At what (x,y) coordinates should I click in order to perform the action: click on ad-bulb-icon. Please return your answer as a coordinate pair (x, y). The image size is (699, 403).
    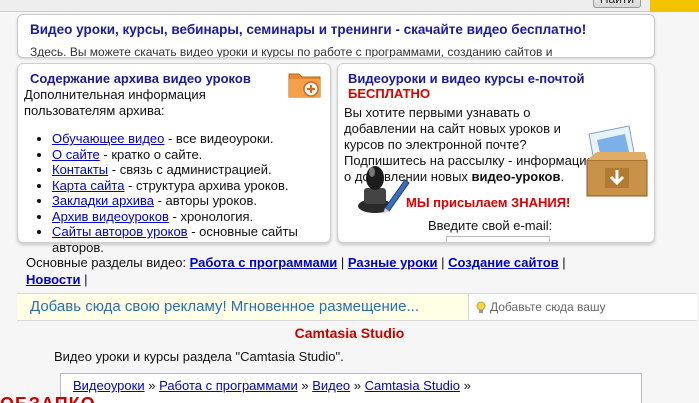
    Looking at the image, I should click on (481, 307).